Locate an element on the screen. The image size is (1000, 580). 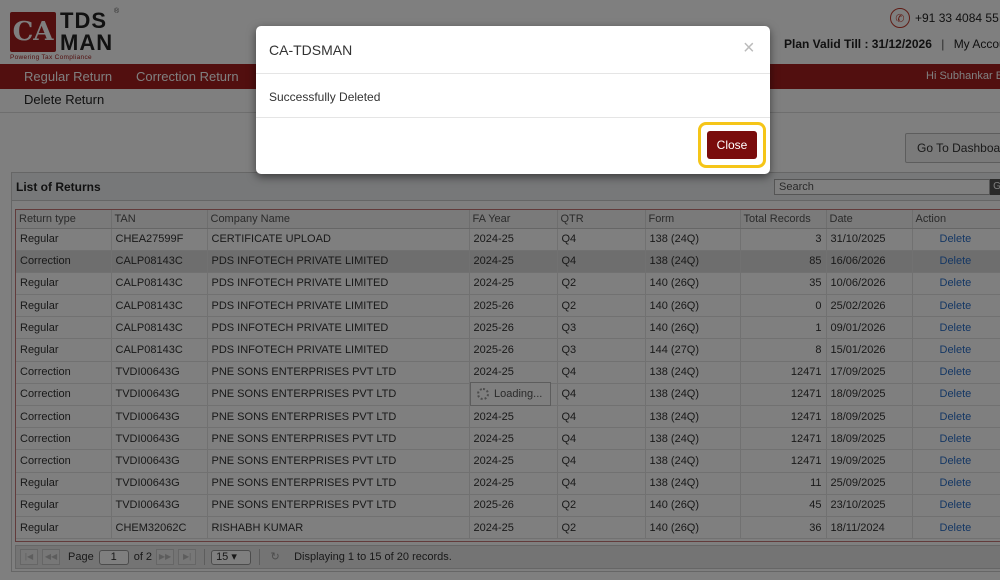
dialog-message: Successfully Deleted is located at coordinates (325, 97).